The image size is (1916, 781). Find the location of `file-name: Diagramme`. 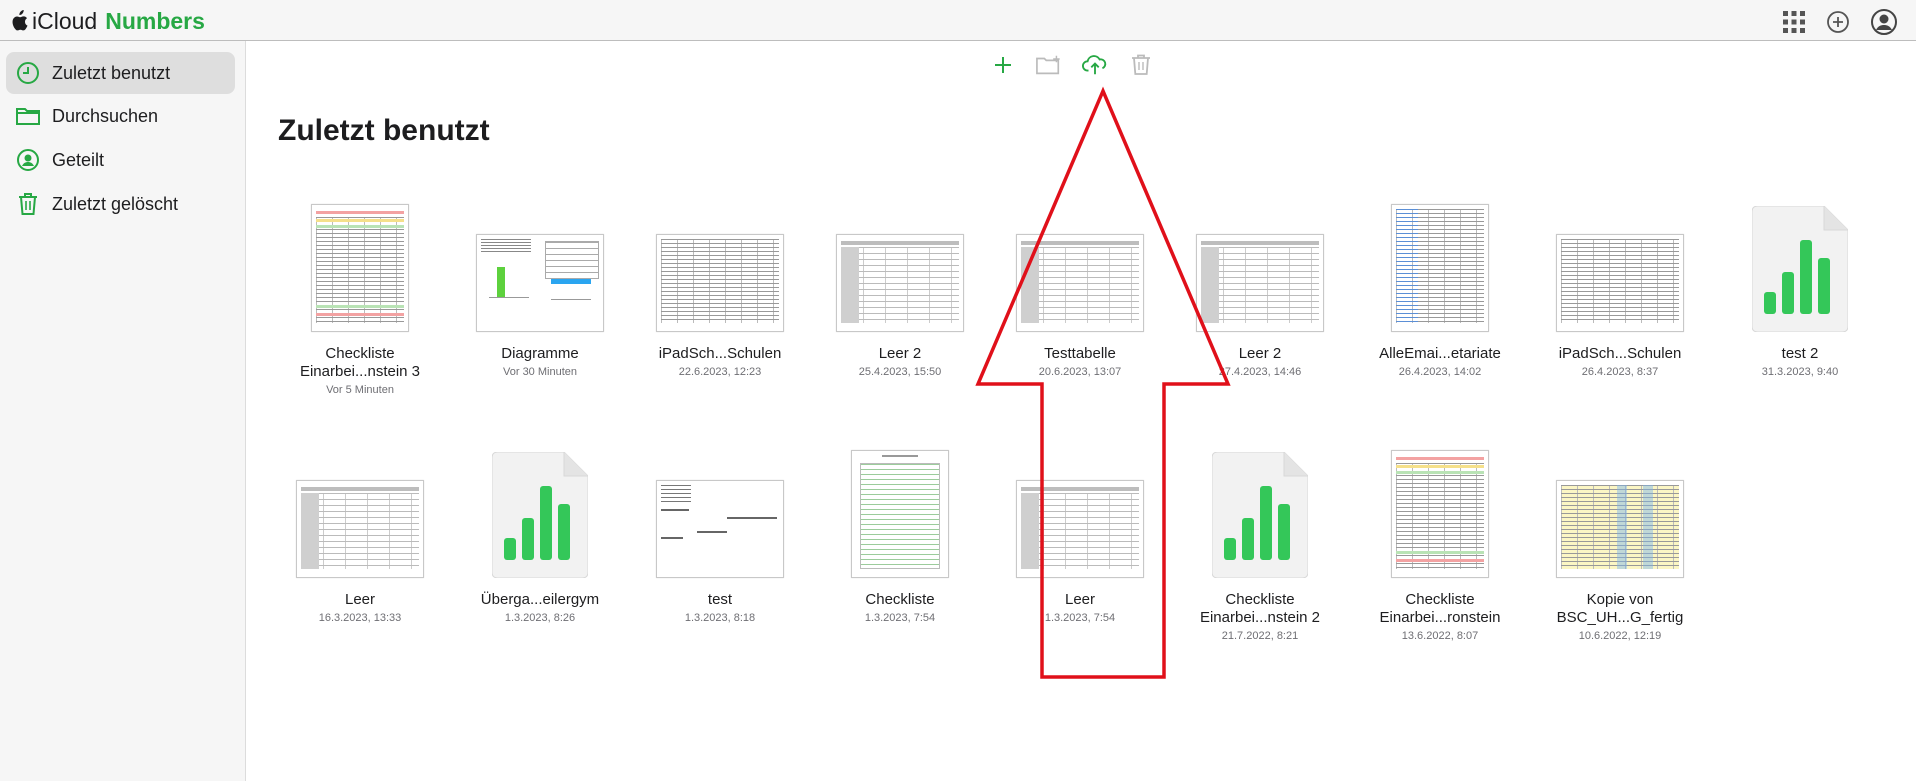

file-name: Diagramme is located at coordinates (540, 353).